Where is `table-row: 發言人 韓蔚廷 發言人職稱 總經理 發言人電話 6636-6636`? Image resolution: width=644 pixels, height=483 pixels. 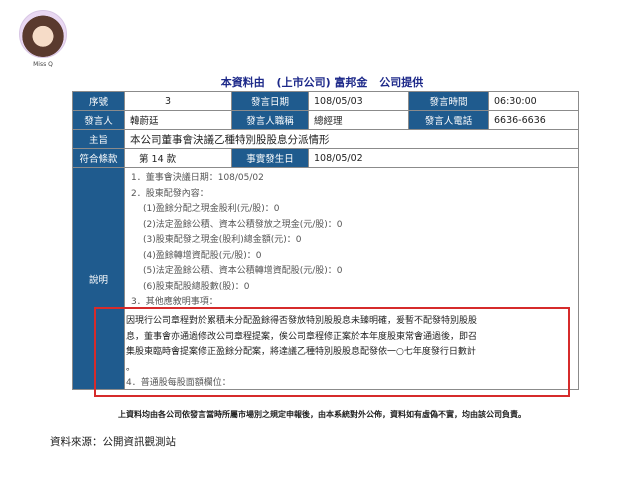
table-row: 發言人 韓蔚廷 發言人職稱 總經理 發言人電話 6636-6636 is located at coordinates (325, 120).